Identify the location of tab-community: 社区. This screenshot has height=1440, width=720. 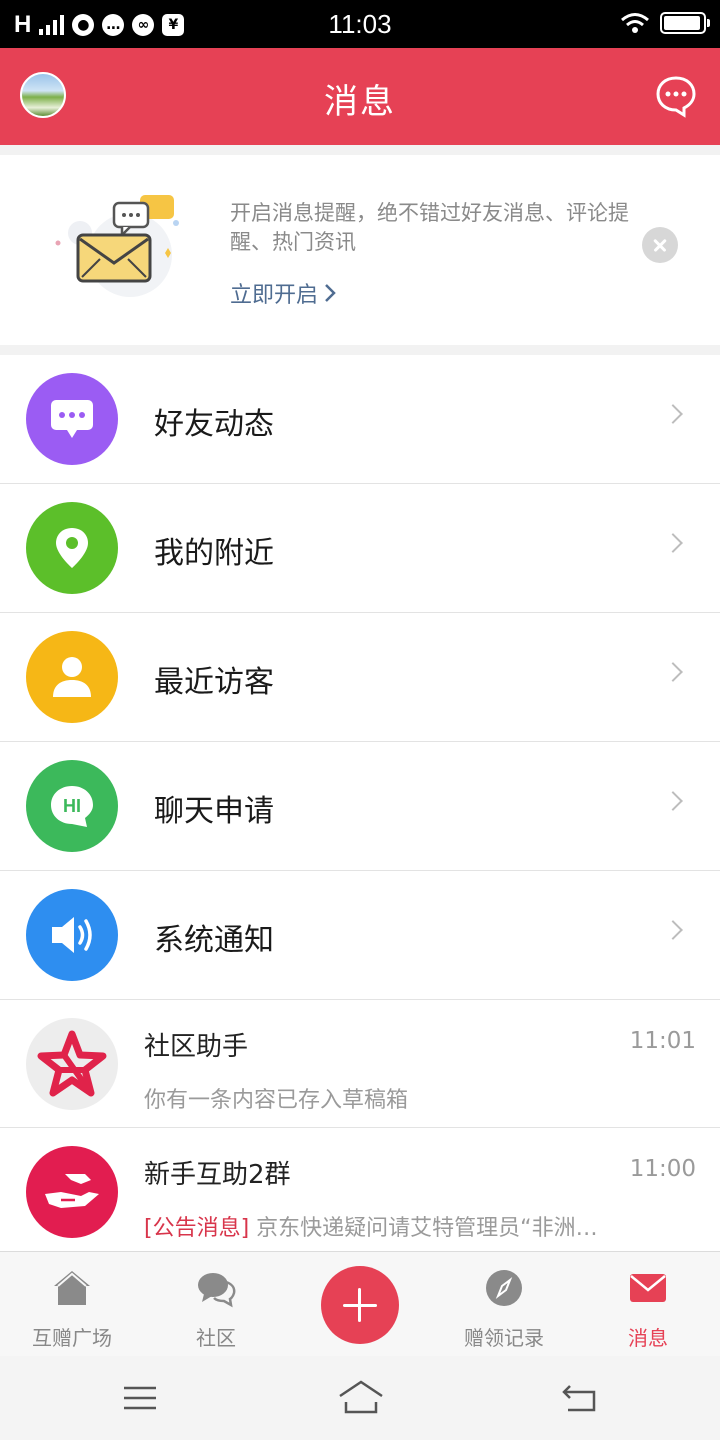
(216, 1304).